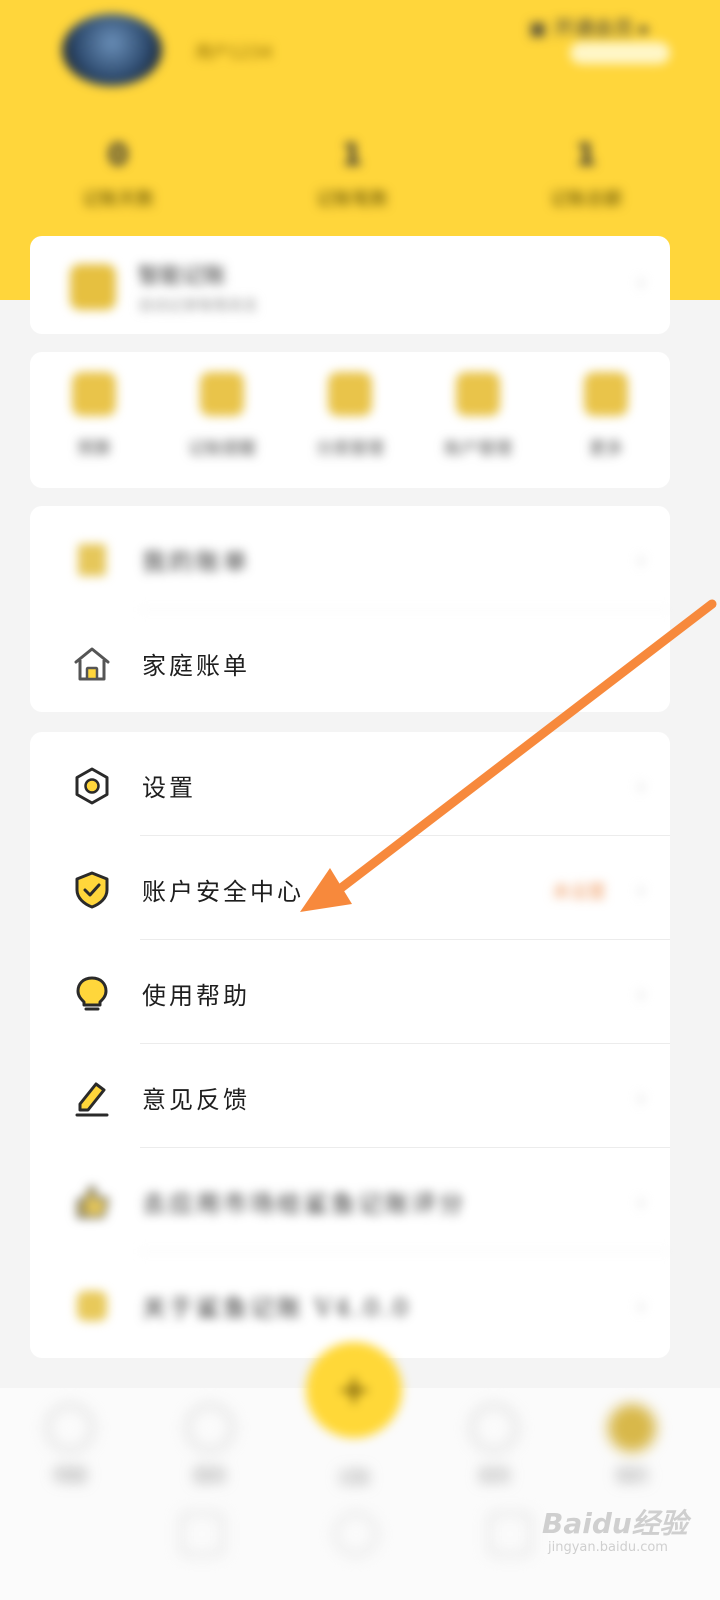 The image size is (720, 1600). Describe the element at coordinates (69, 1475) in the screenshot. I see `nav-label: 明细` at that location.